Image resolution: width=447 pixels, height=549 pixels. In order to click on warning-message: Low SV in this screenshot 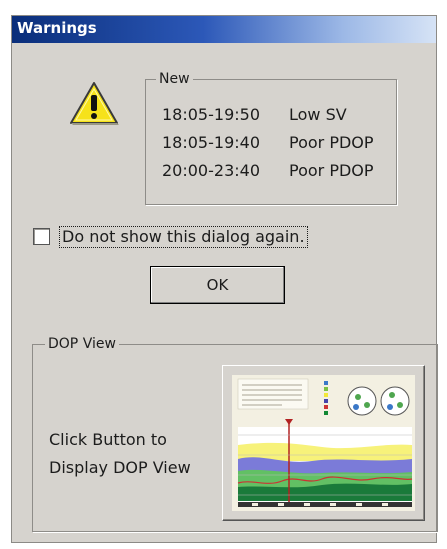, I will do `click(318, 114)`.